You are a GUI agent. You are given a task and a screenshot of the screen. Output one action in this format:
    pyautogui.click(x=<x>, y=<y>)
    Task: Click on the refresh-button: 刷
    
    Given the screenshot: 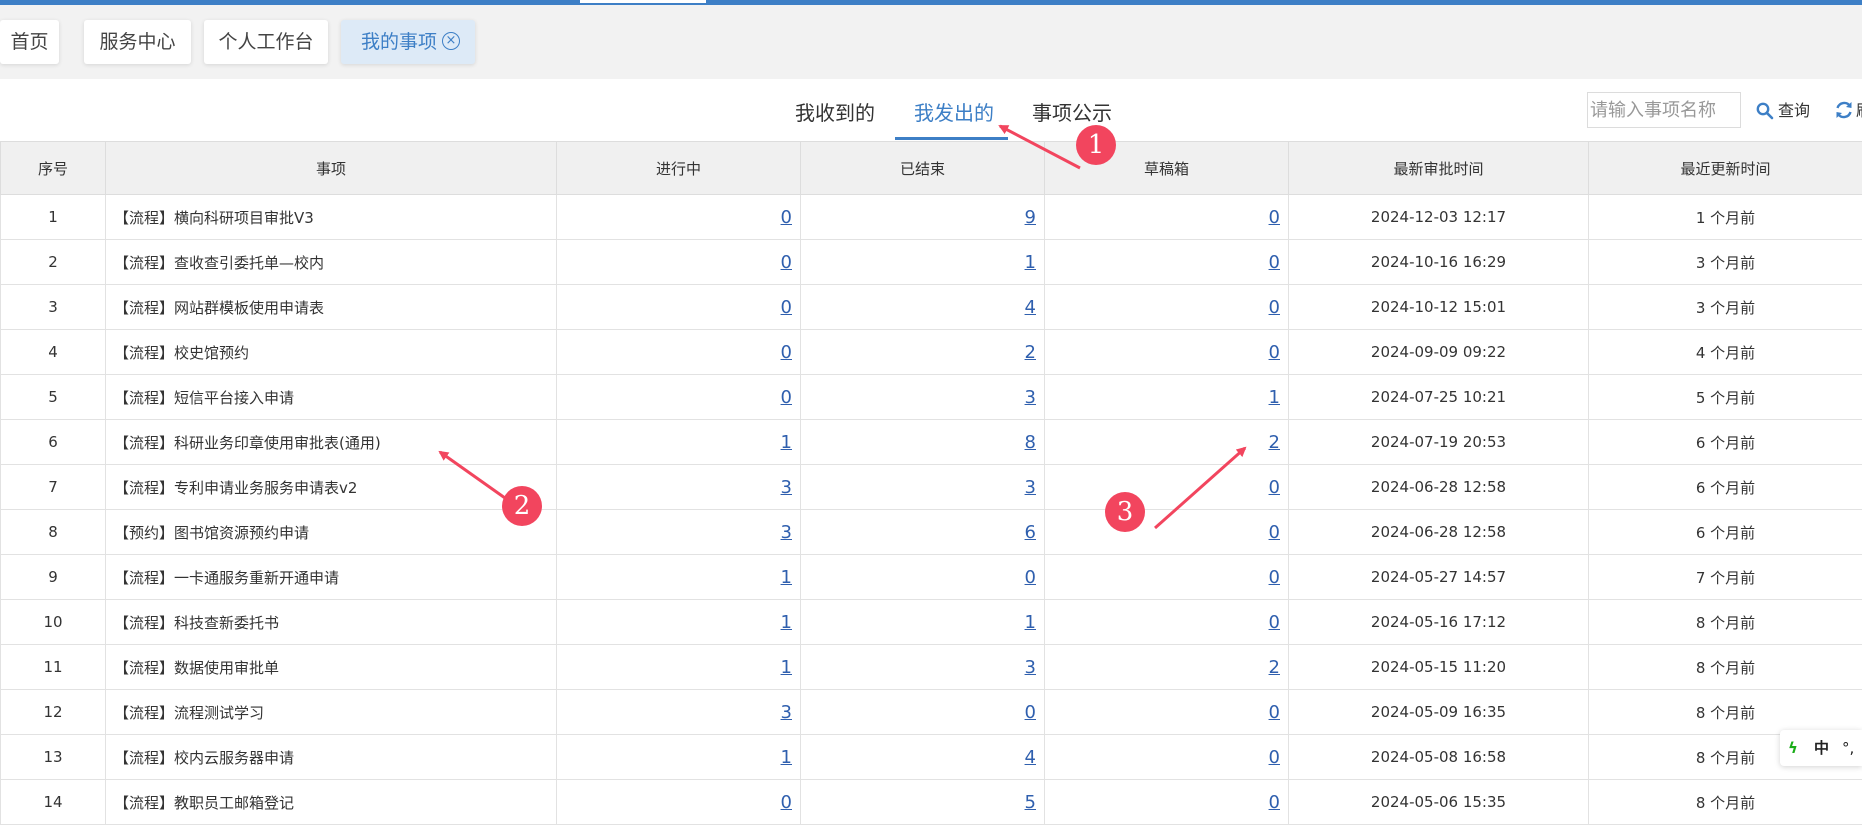 What is the action you would take?
    pyautogui.click(x=1848, y=111)
    